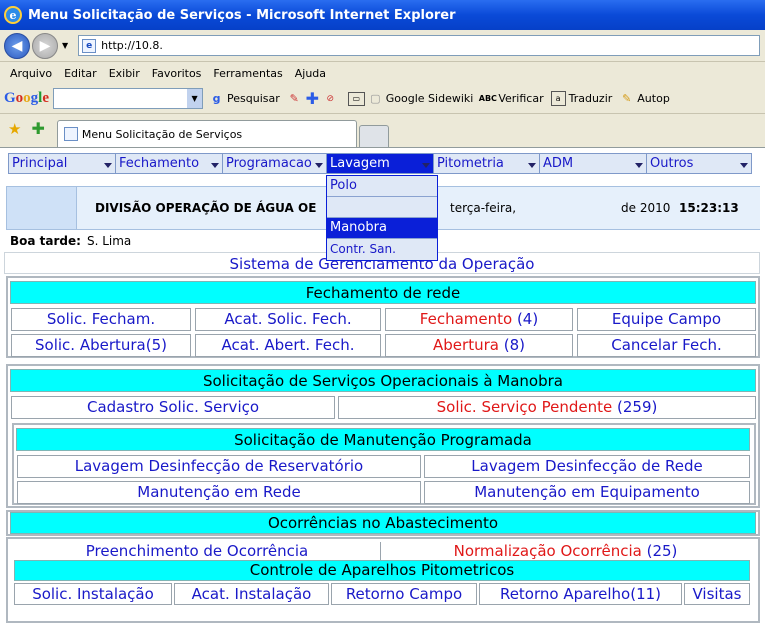 This screenshot has width=765, height=623. I want to click on google-search-button: g Pesquisar, so click(244, 98).